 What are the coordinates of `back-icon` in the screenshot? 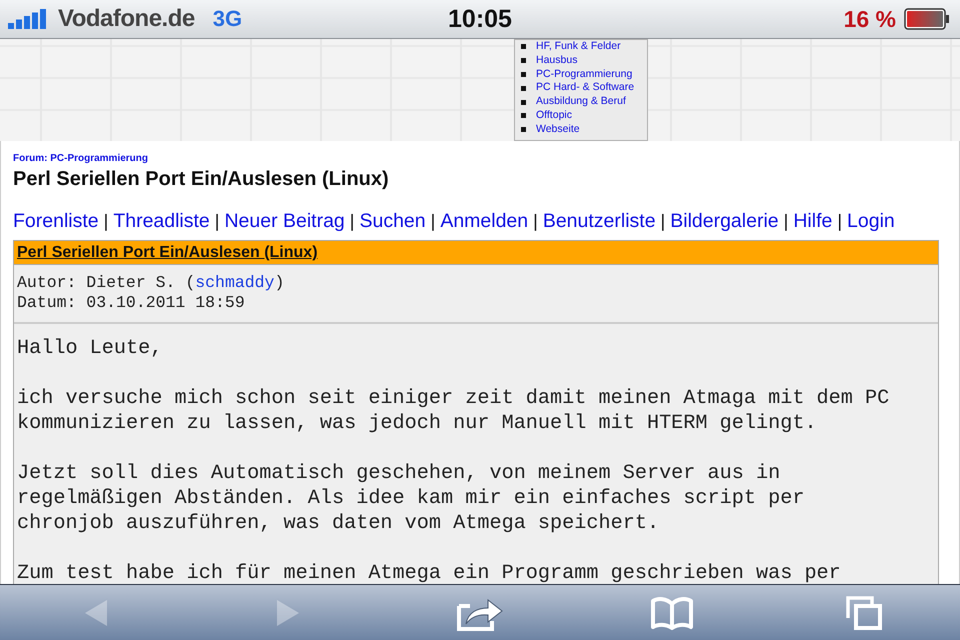 It's located at (96, 613).